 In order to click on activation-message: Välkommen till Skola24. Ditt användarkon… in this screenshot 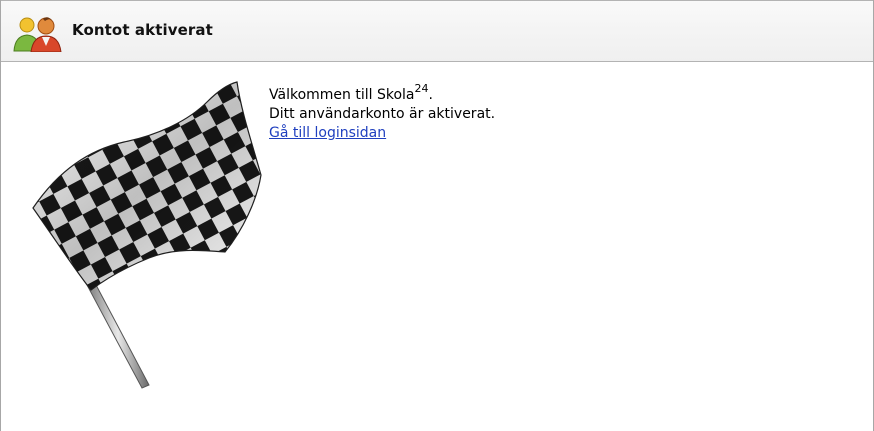, I will do `click(382, 113)`.